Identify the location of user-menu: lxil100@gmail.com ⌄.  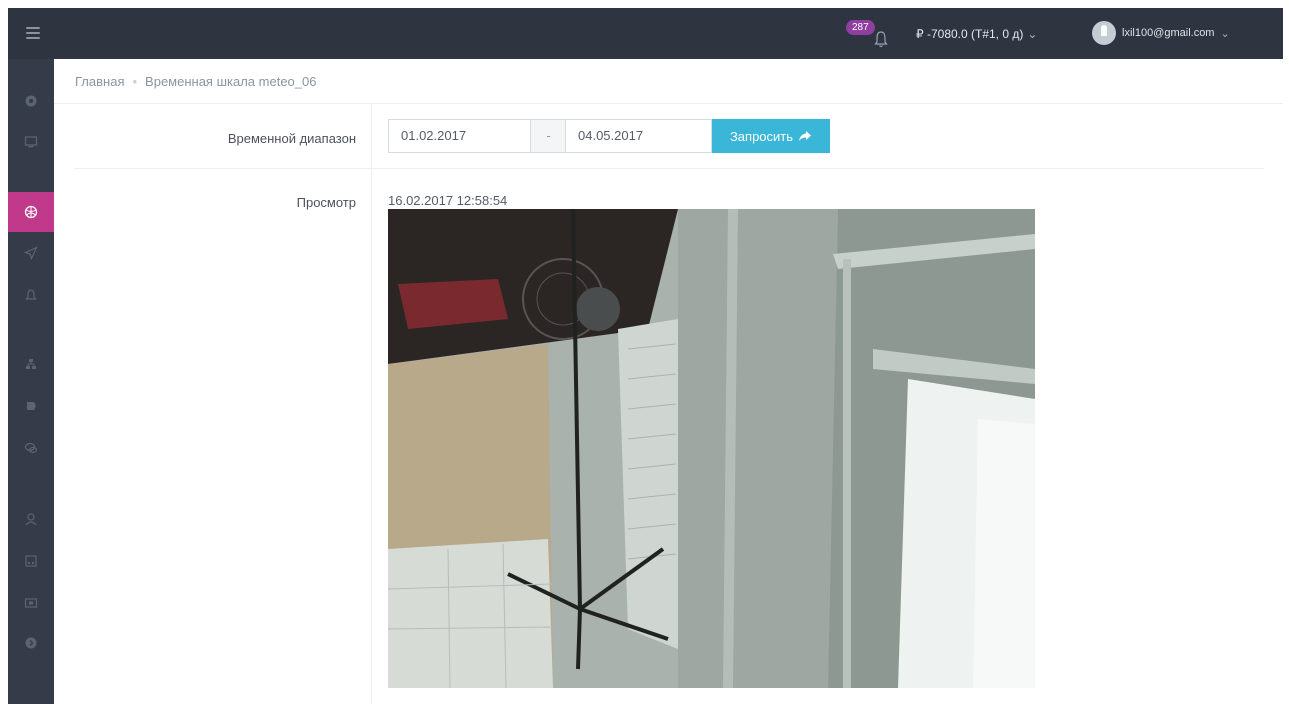
(1161, 33).